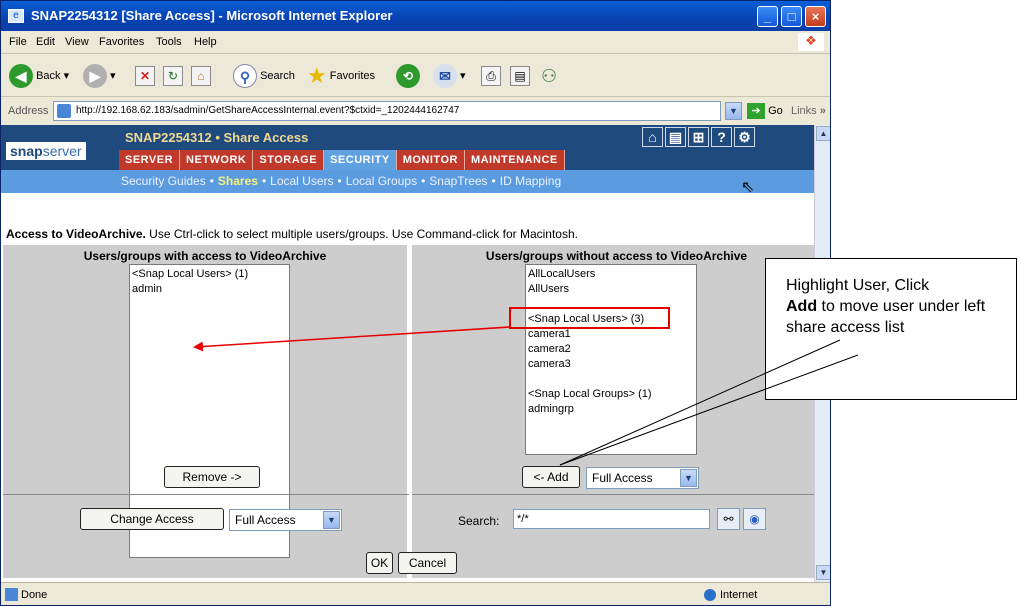 The image size is (1021, 606). Describe the element at coordinates (18, 42) in the screenshot. I see `menu-file: File` at that location.